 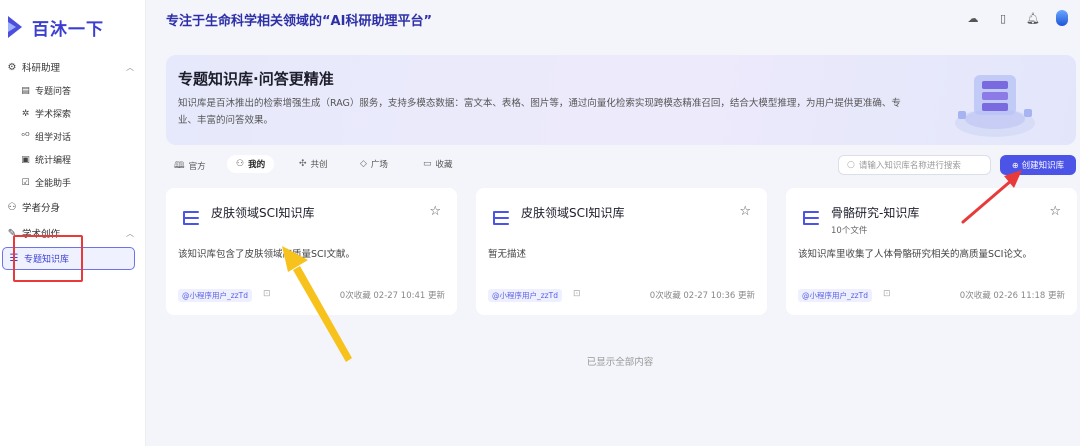 I want to click on database-icon: ☰, so click(x=14, y=258).